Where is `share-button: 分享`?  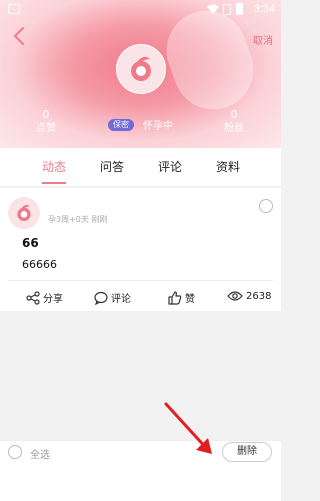 share-button: 分享 is located at coordinates (44, 297).